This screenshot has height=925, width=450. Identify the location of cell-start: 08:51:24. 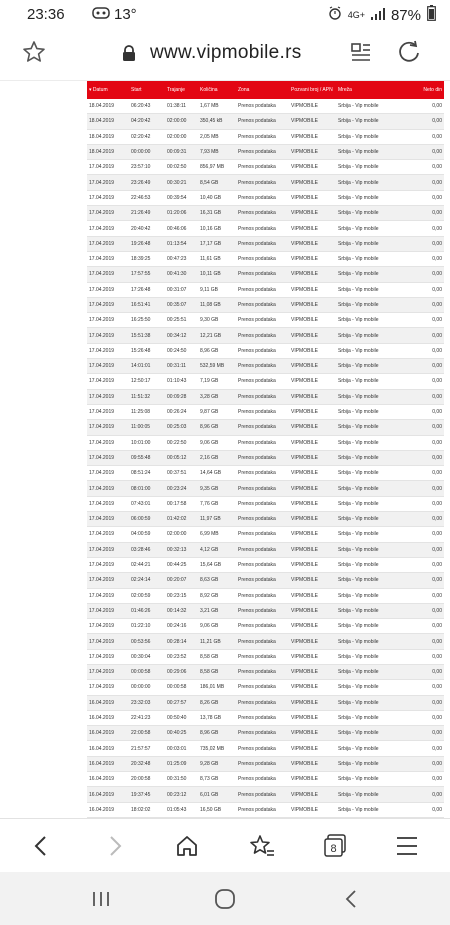
(147, 473).